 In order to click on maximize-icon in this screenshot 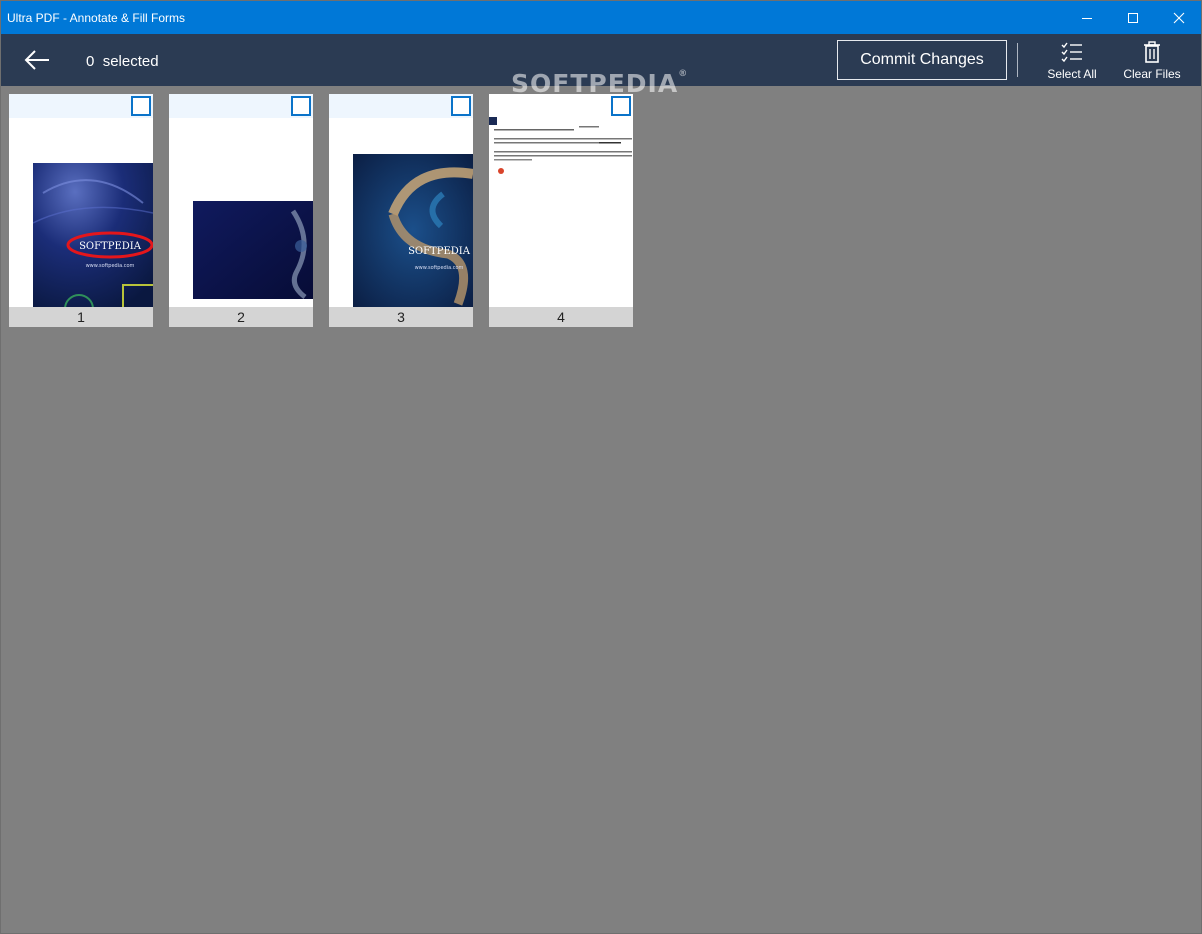, I will do `click(1133, 17)`.